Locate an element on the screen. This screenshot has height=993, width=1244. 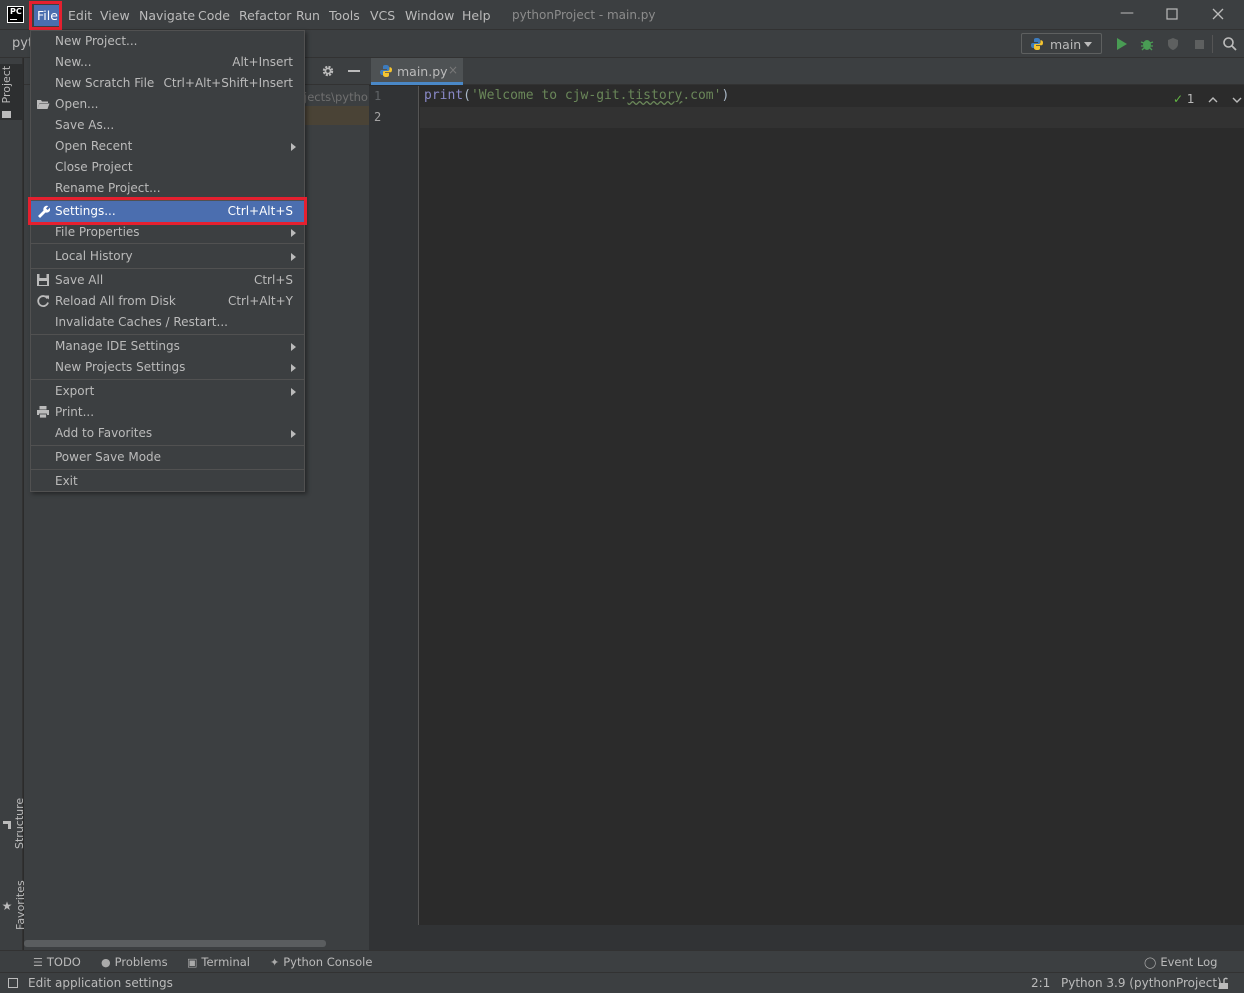
current-line-highlight is located at coordinates (832, 117).